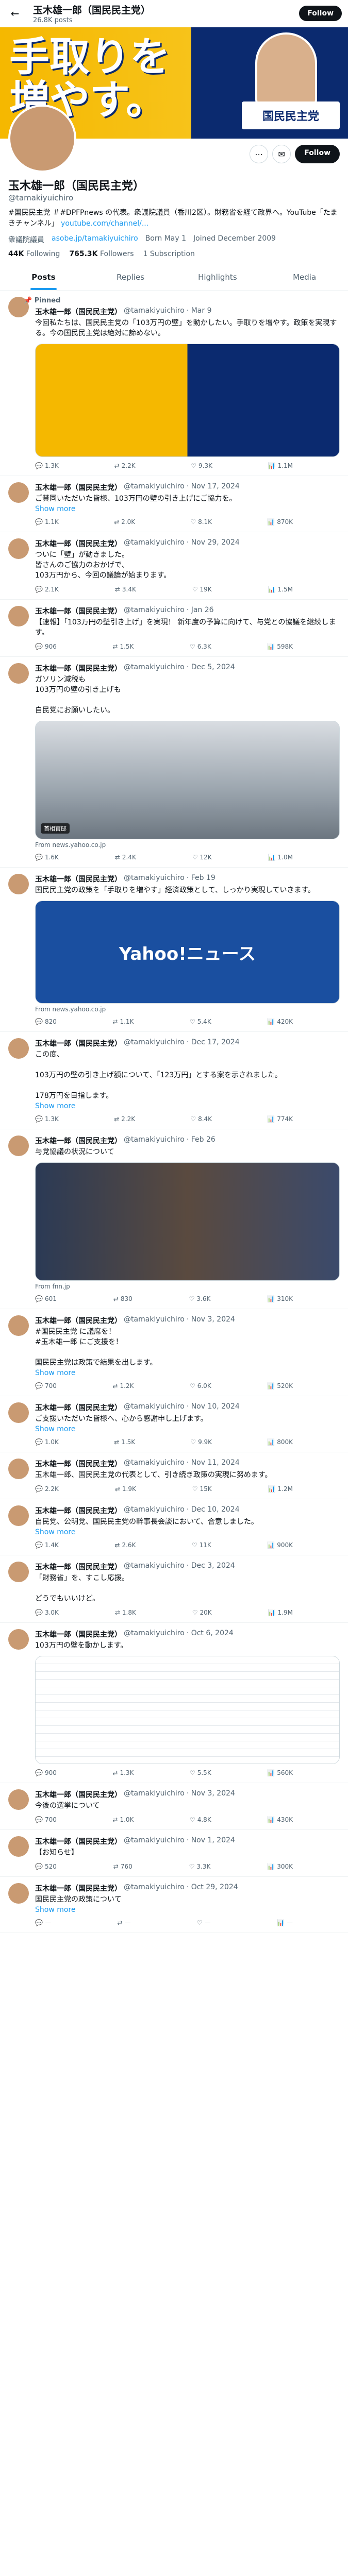 The width and height of the screenshot is (348, 2576). I want to click on repost-button: ⇄ 1.2K, so click(123, 1385).